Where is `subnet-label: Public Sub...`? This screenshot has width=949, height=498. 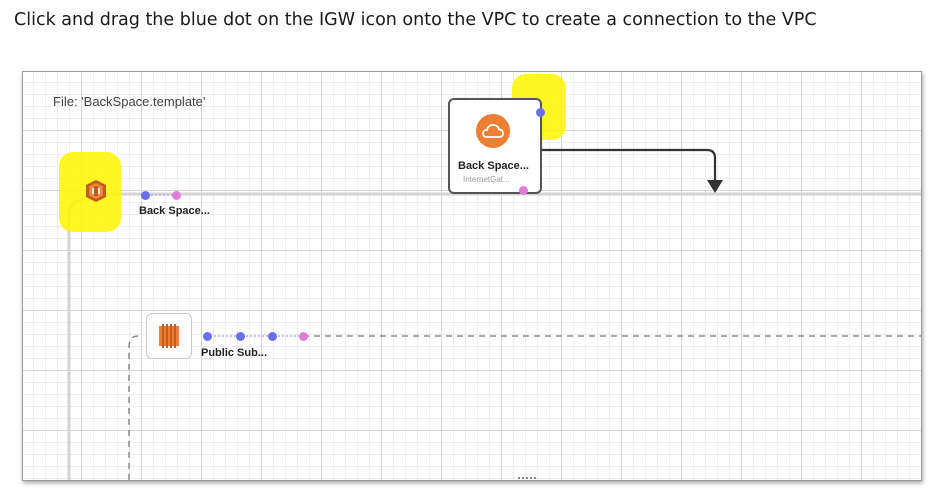
subnet-label: Public Sub... is located at coordinates (234, 353).